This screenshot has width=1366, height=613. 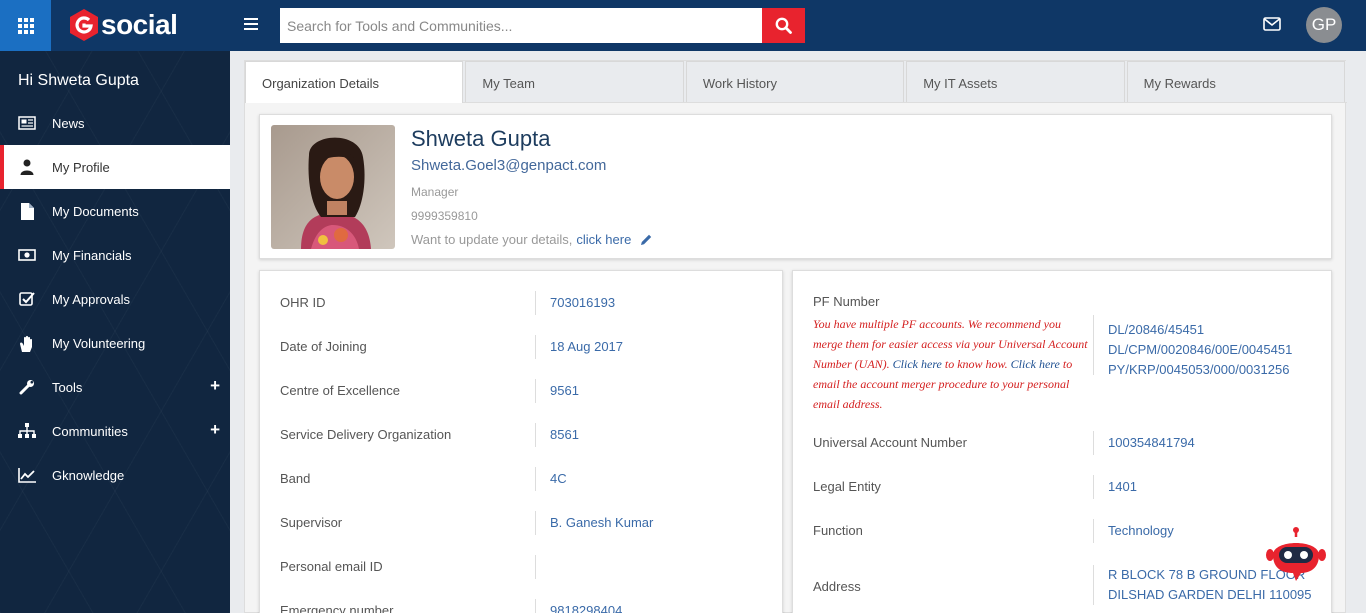 What do you see at coordinates (68, 123) in the screenshot?
I see `sidebar-item-label: News` at bounding box center [68, 123].